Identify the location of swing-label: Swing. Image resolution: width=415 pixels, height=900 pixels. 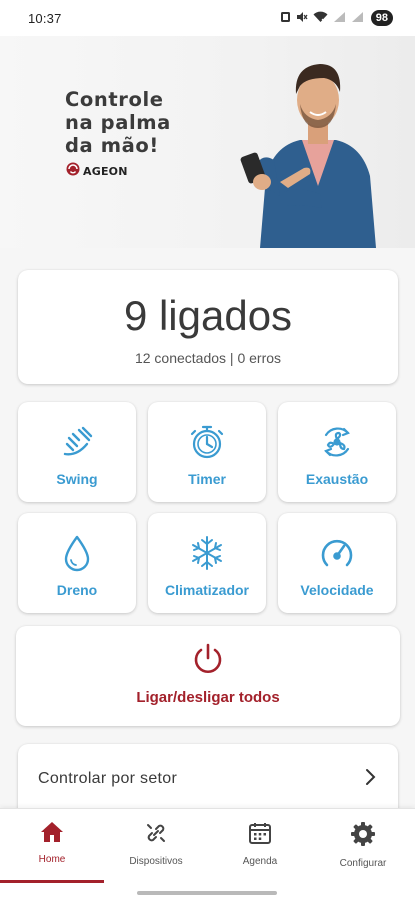
(77, 479).